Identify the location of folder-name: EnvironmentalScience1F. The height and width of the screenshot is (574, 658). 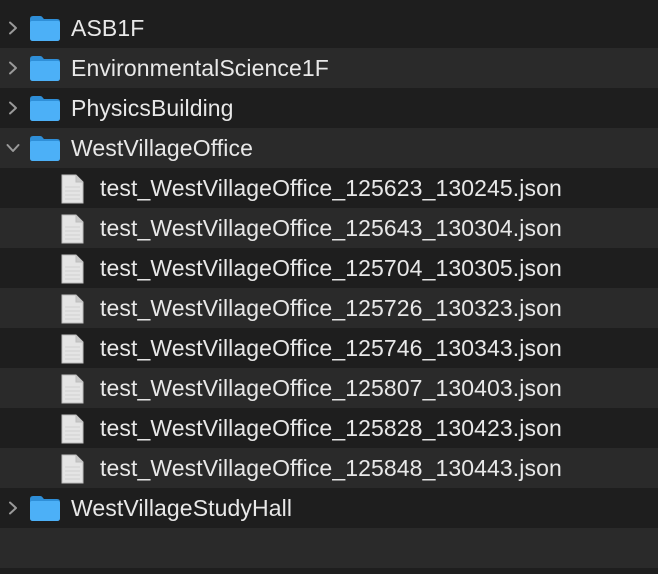
(200, 68).